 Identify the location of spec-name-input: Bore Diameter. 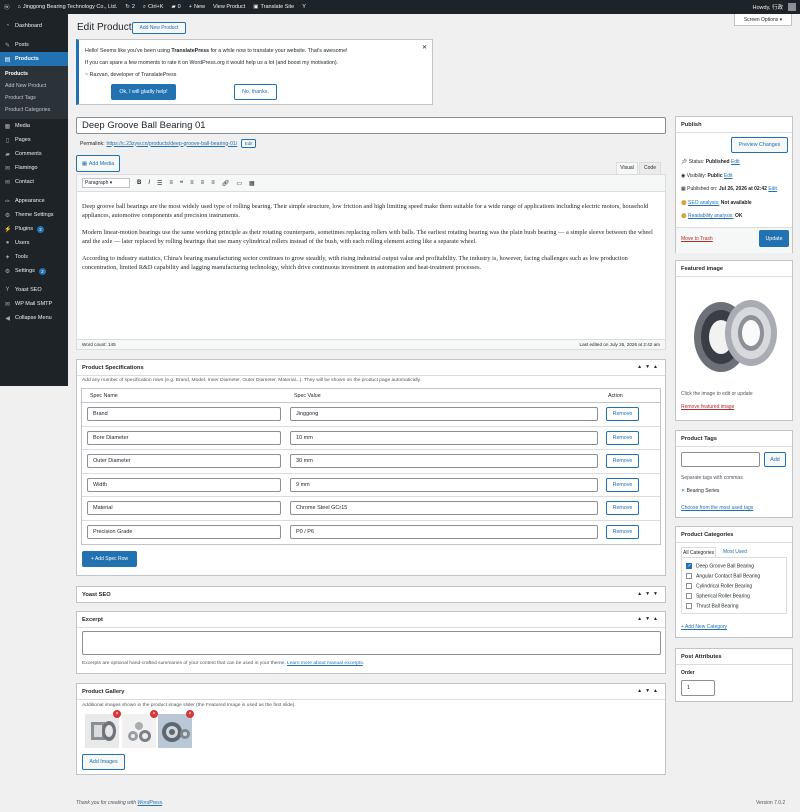
(184, 437).